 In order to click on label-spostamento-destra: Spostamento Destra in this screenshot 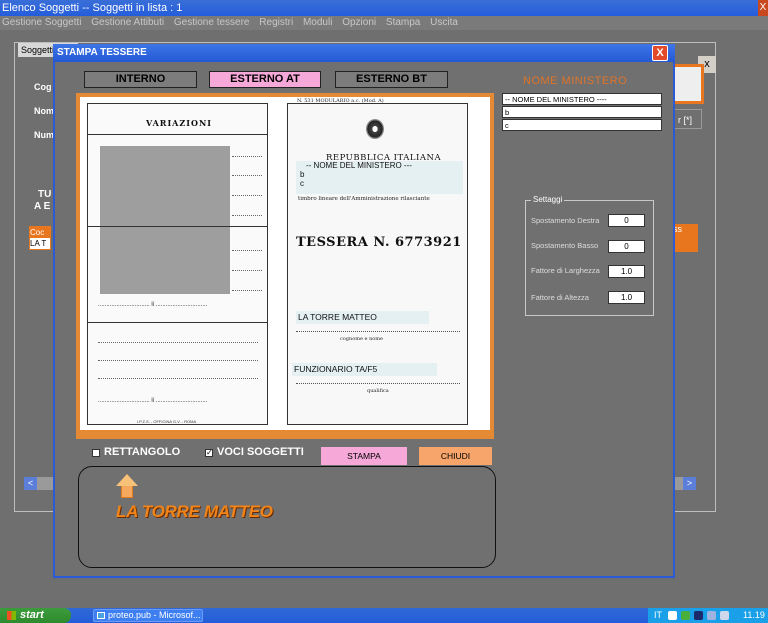, I will do `click(565, 220)`.